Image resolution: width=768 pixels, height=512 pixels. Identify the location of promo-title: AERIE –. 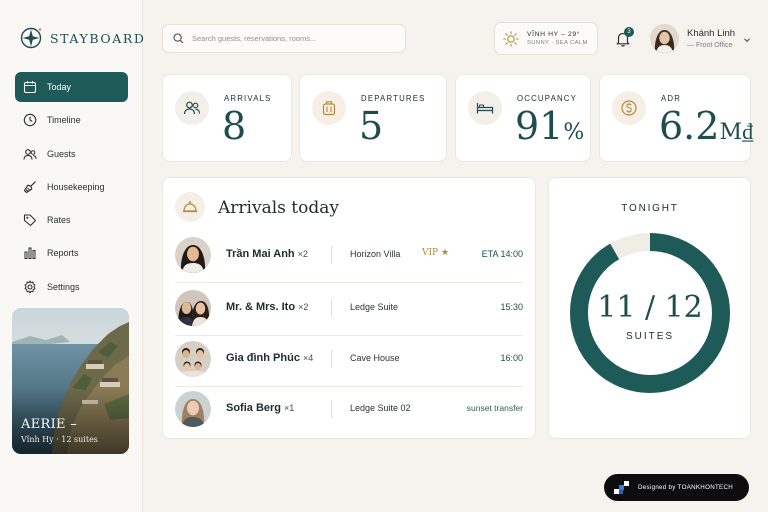
(49, 424).